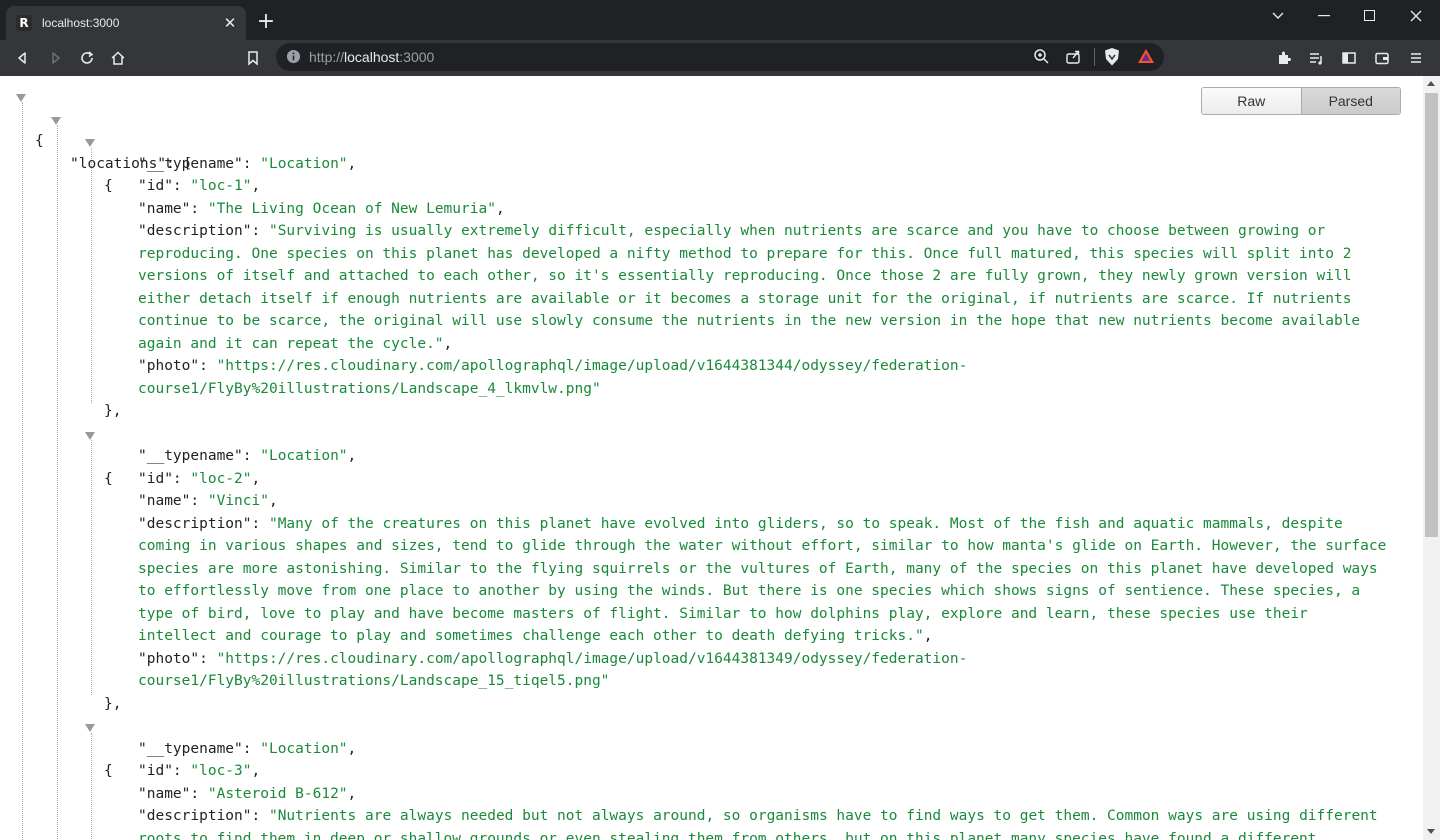 This screenshot has width=1440, height=840. Describe the element at coordinates (1349, 58) in the screenshot. I see `sidebar-icon` at that location.